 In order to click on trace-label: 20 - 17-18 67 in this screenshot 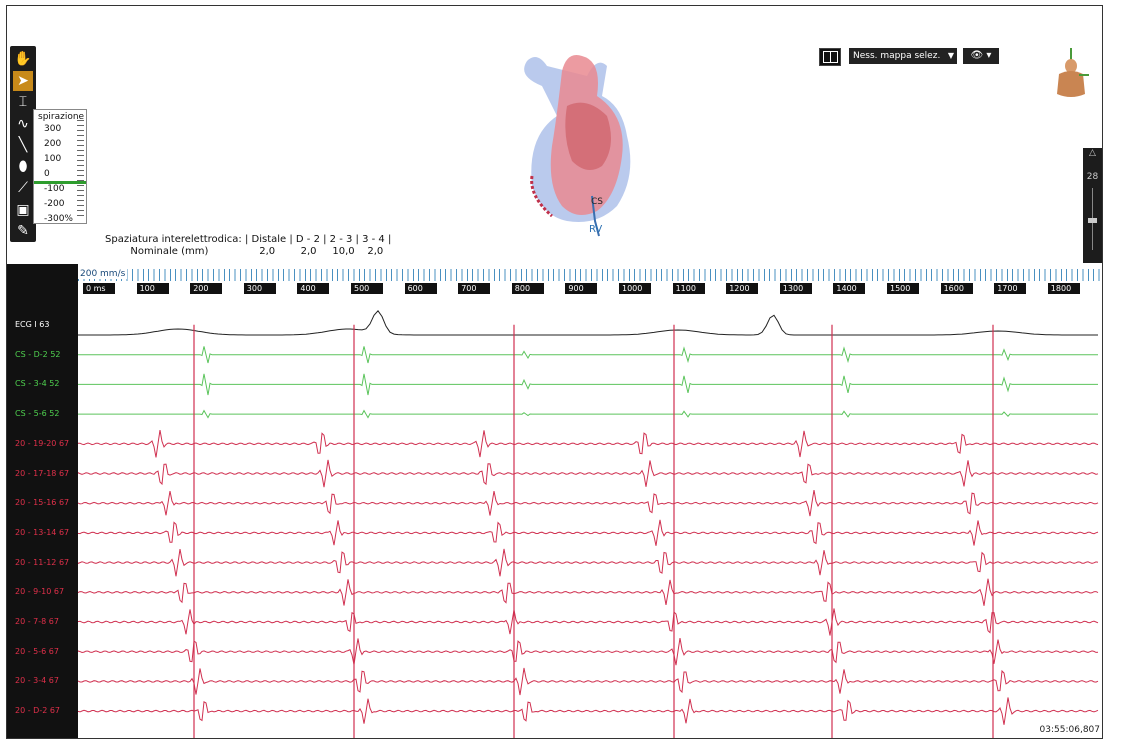, I will do `click(42, 474)`.